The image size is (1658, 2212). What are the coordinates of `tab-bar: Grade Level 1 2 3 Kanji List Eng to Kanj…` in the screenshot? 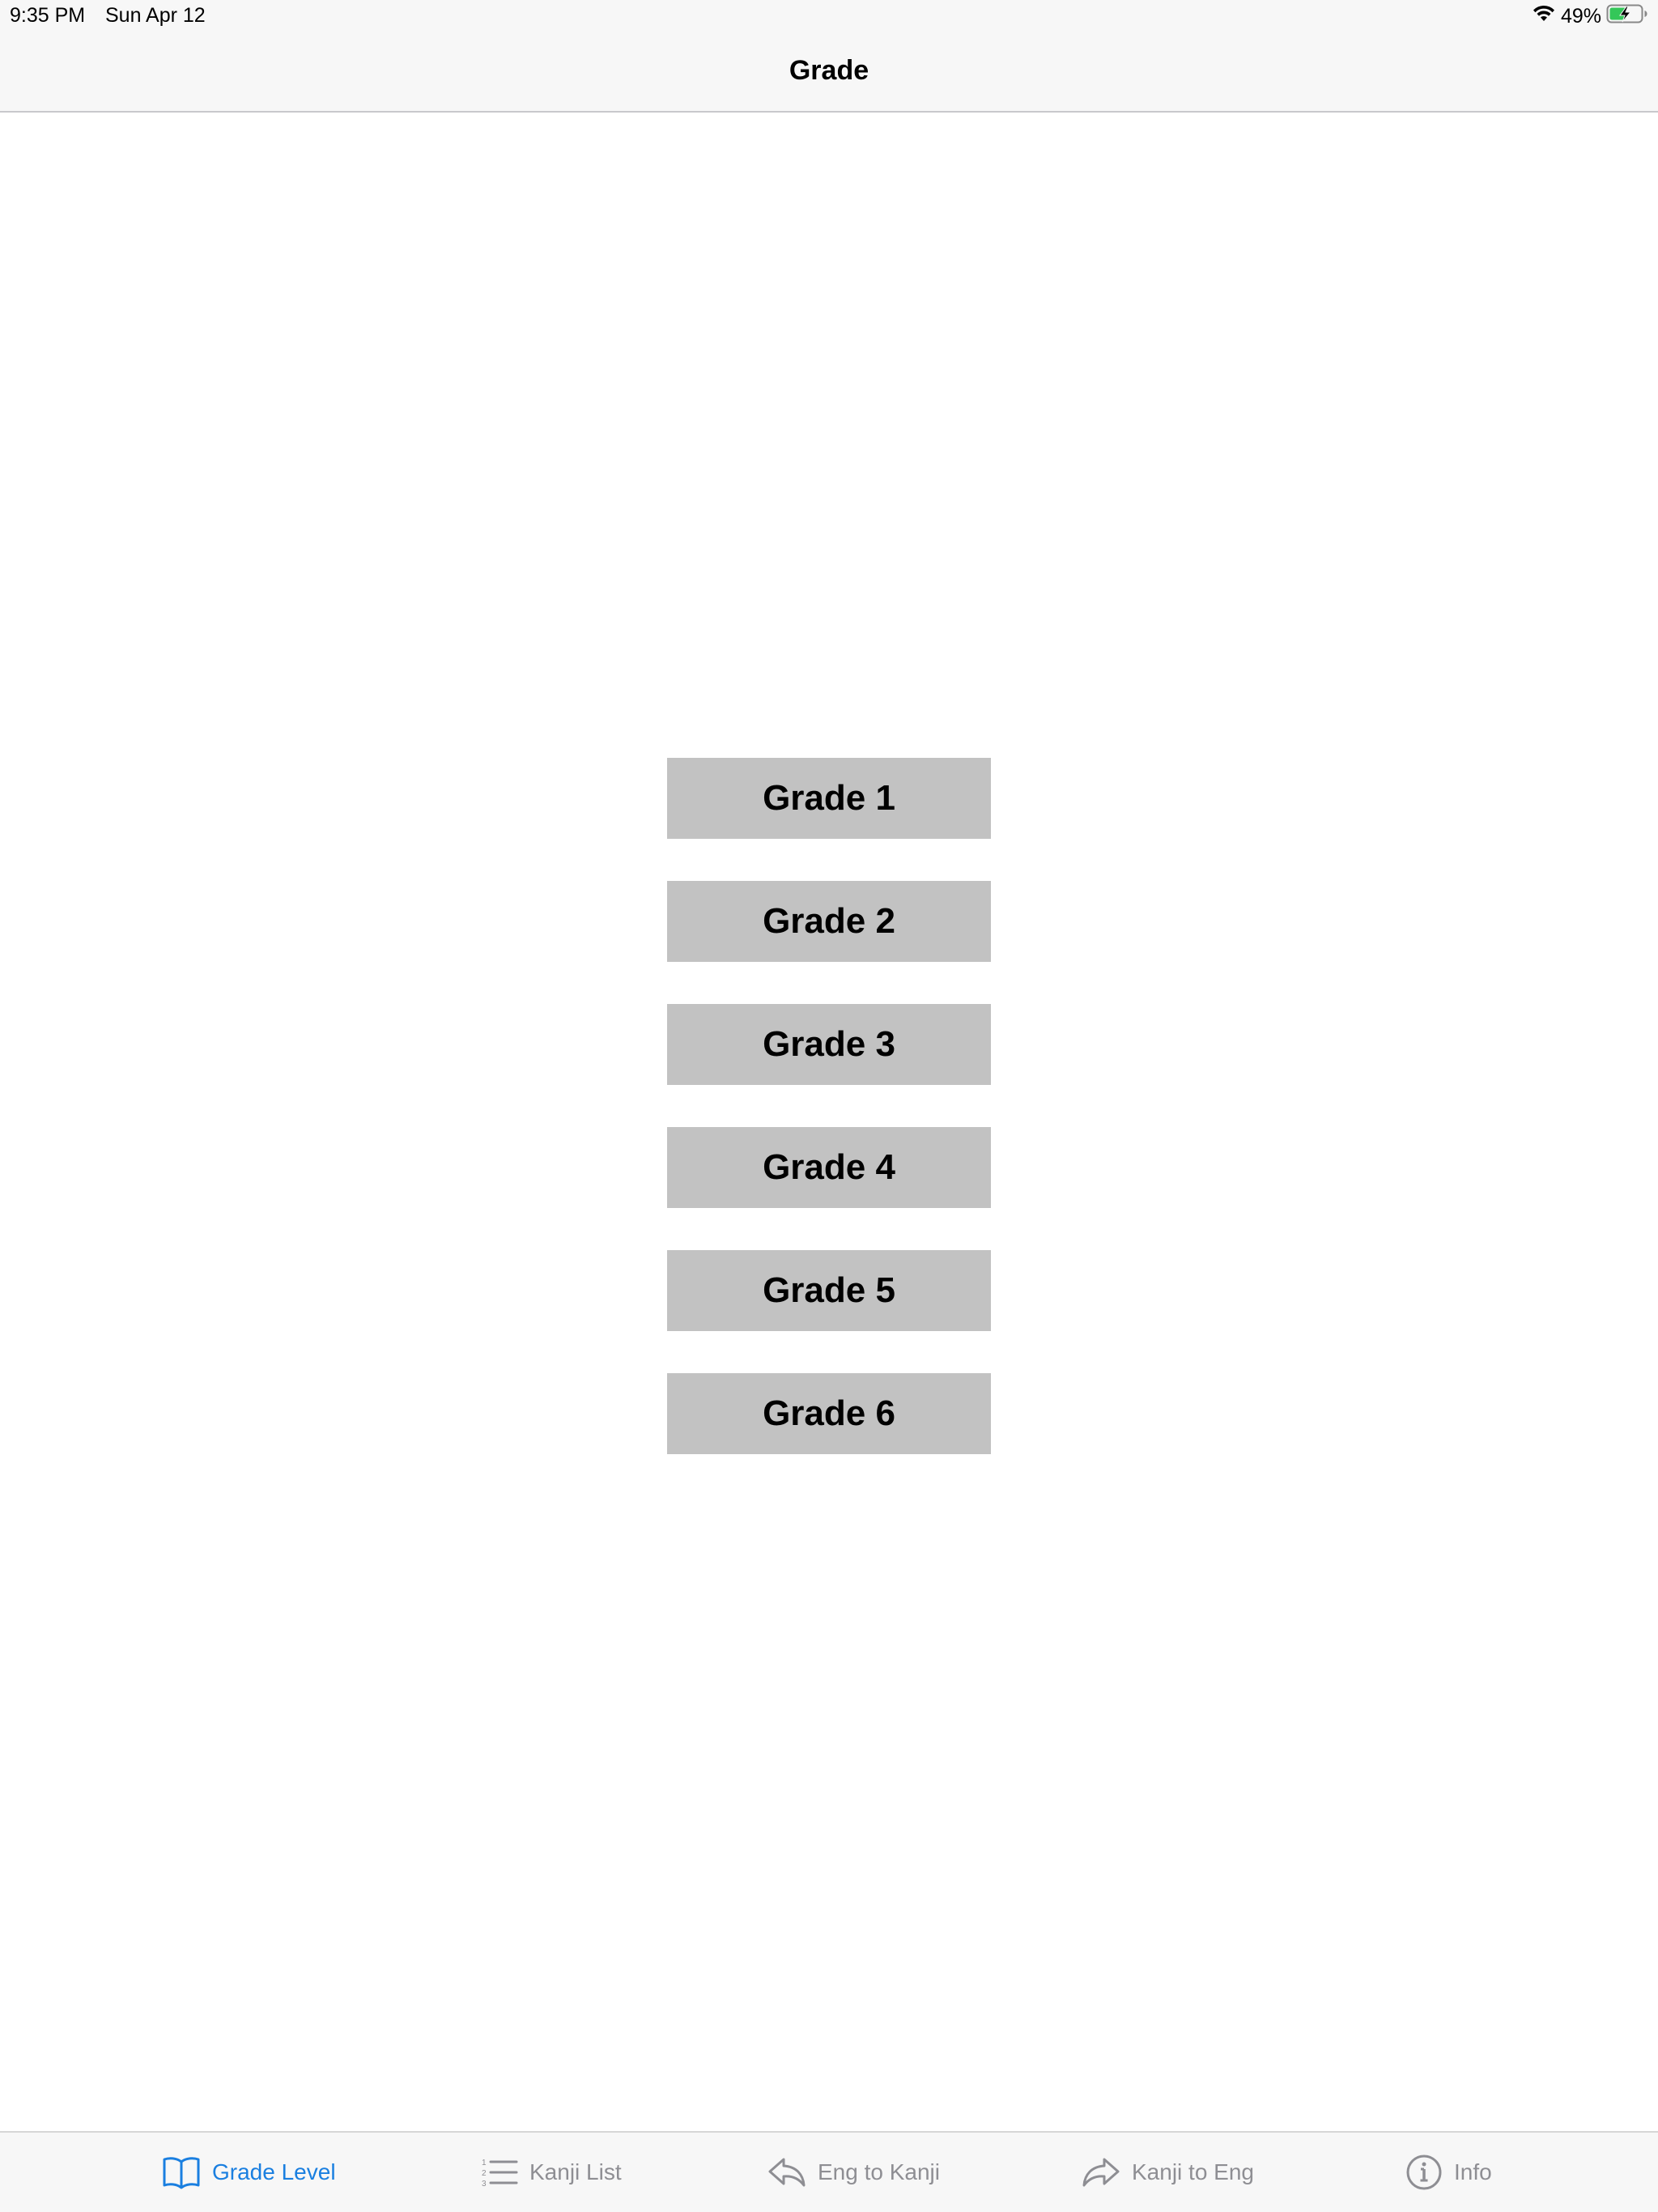 It's located at (829, 2171).